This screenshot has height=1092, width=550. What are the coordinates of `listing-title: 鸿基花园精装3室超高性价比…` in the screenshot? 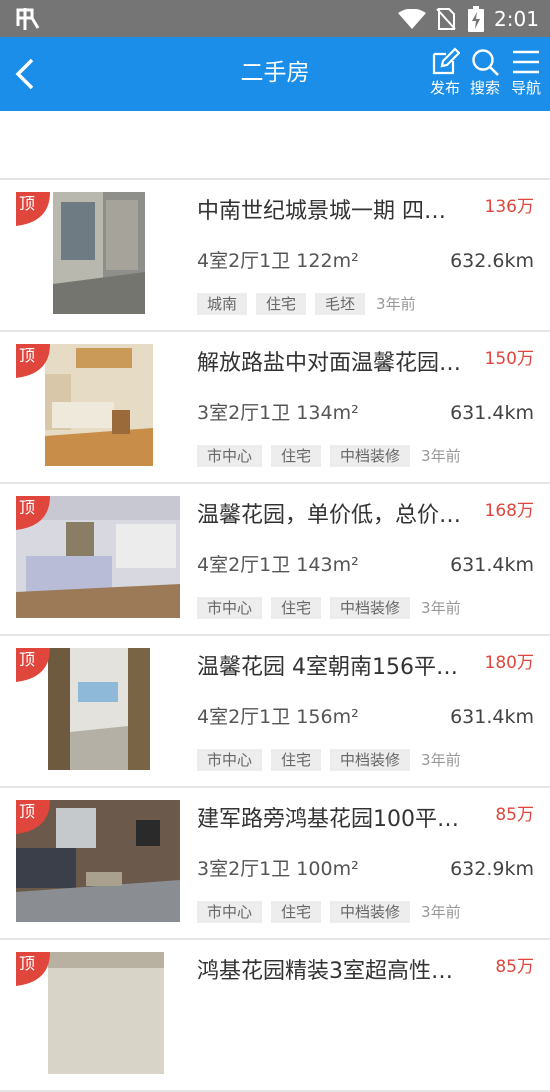 It's located at (332, 971).